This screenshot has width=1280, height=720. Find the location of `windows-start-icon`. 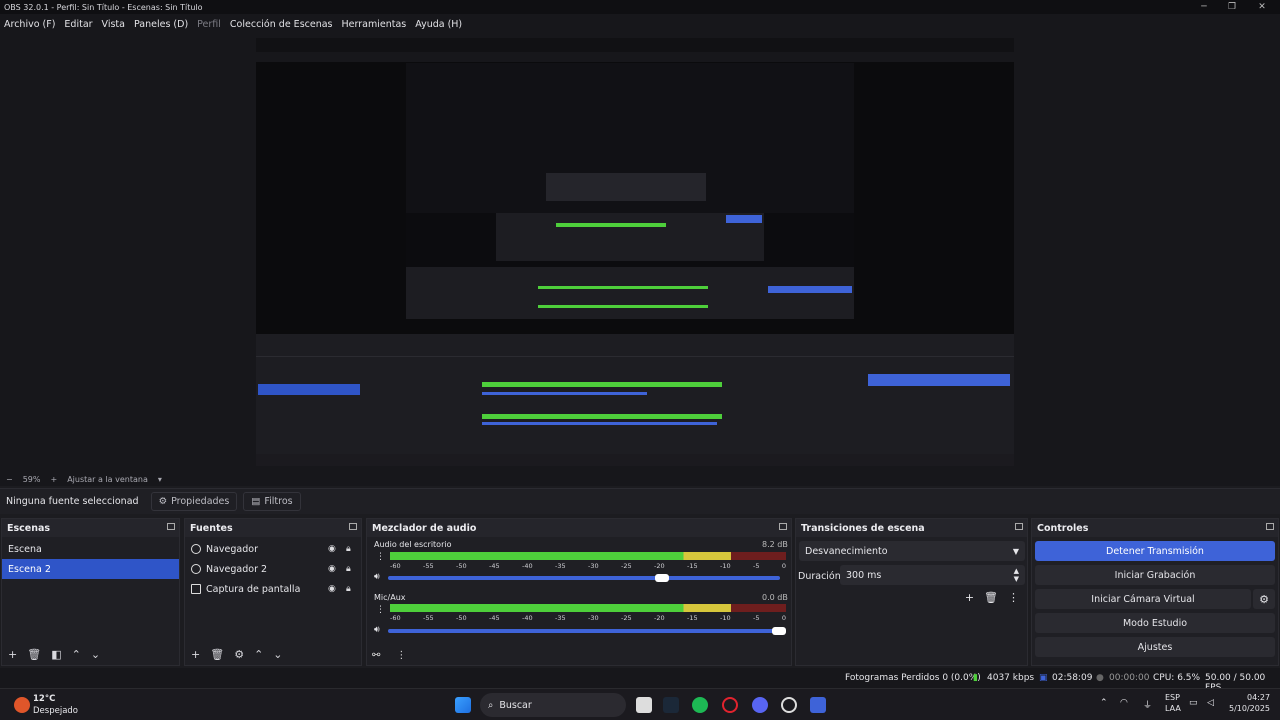

windows-start-icon is located at coordinates (463, 705).